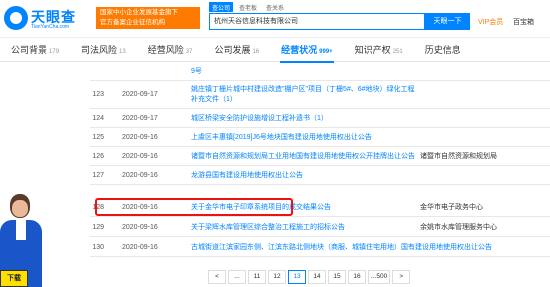 Image resolution: width=550 pixels, height=287 pixels. Describe the element at coordinates (277, 277) in the screenshot. I see `page-12-button: 12` at that location.